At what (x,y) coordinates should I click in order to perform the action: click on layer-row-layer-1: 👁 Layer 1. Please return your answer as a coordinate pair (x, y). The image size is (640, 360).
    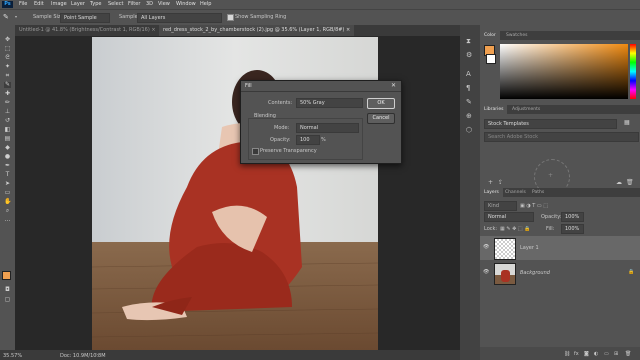
    Looking at the image, I should click on (560, 248).